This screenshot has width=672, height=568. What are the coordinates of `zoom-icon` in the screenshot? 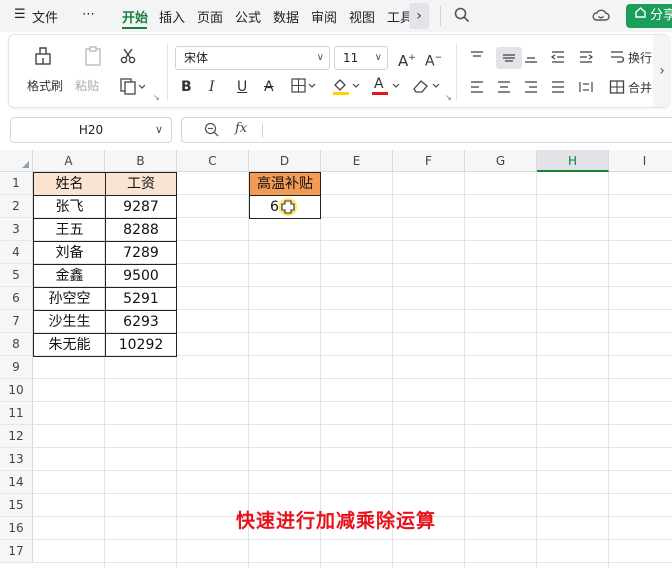 It's located at (211, 131).